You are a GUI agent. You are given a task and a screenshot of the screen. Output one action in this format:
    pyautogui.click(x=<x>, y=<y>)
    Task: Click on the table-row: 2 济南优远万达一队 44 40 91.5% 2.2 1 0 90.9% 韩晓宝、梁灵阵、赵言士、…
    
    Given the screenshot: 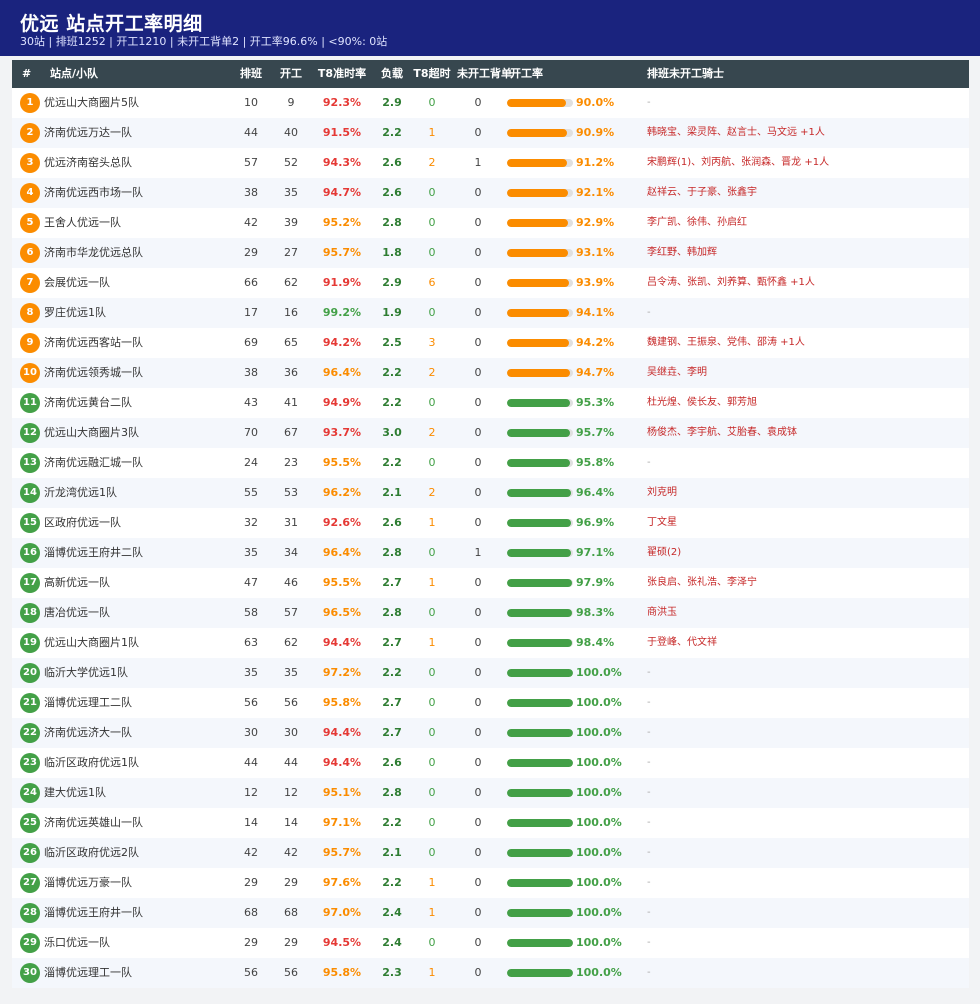 What is the action you would take?
    pyautogui.click(x=490, y=133)
    